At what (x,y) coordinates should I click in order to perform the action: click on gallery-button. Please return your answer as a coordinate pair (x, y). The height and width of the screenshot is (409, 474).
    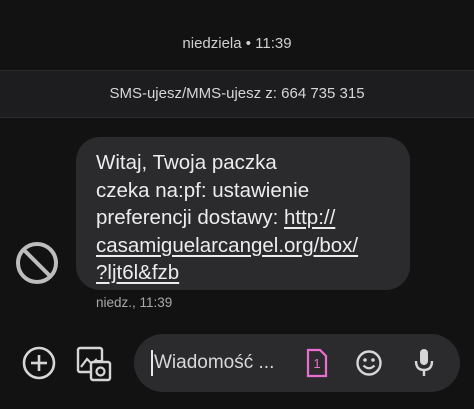
    Looking at the image, I should click on (94, 364).